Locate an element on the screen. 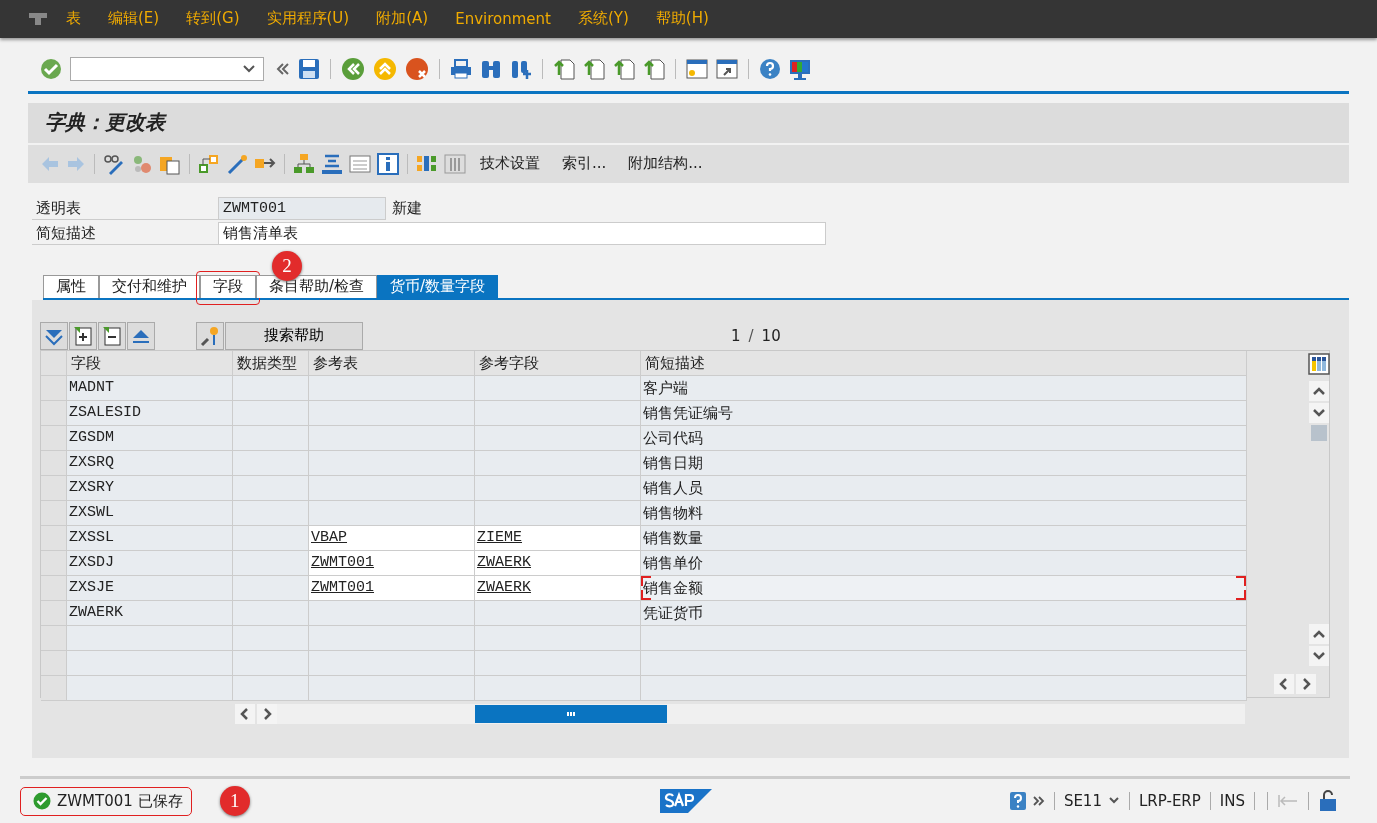 The image size is (1377, 823). table-cell: 销售单价 is located at coordinates (944, 563).